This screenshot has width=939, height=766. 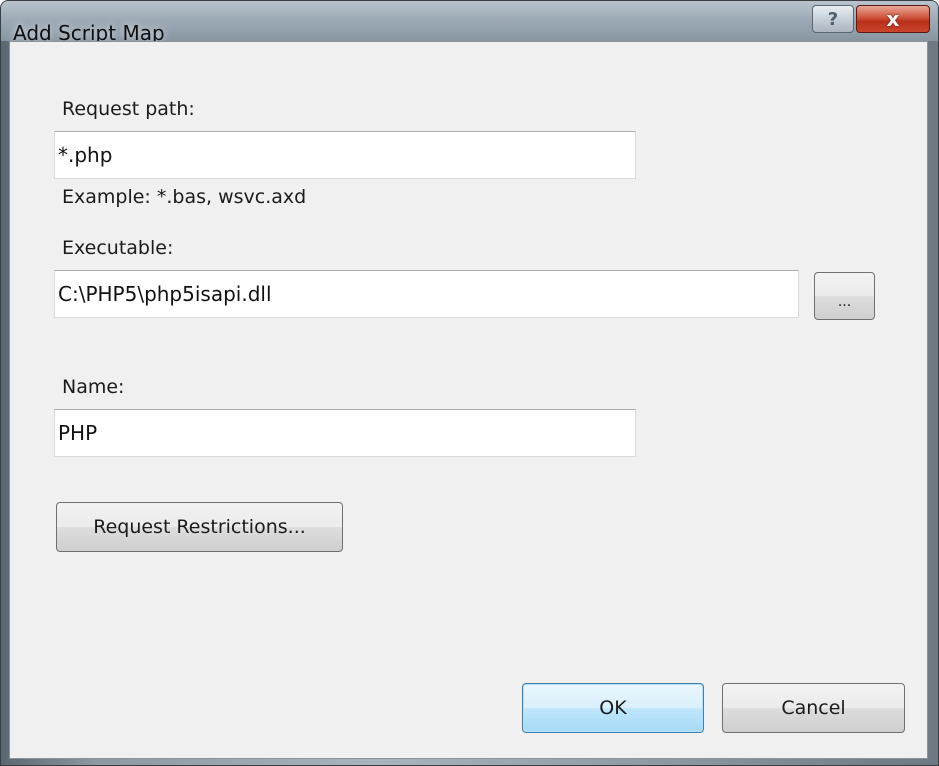 I want to click on cancel-button-label: Cancel, so click(x=813, y=708).